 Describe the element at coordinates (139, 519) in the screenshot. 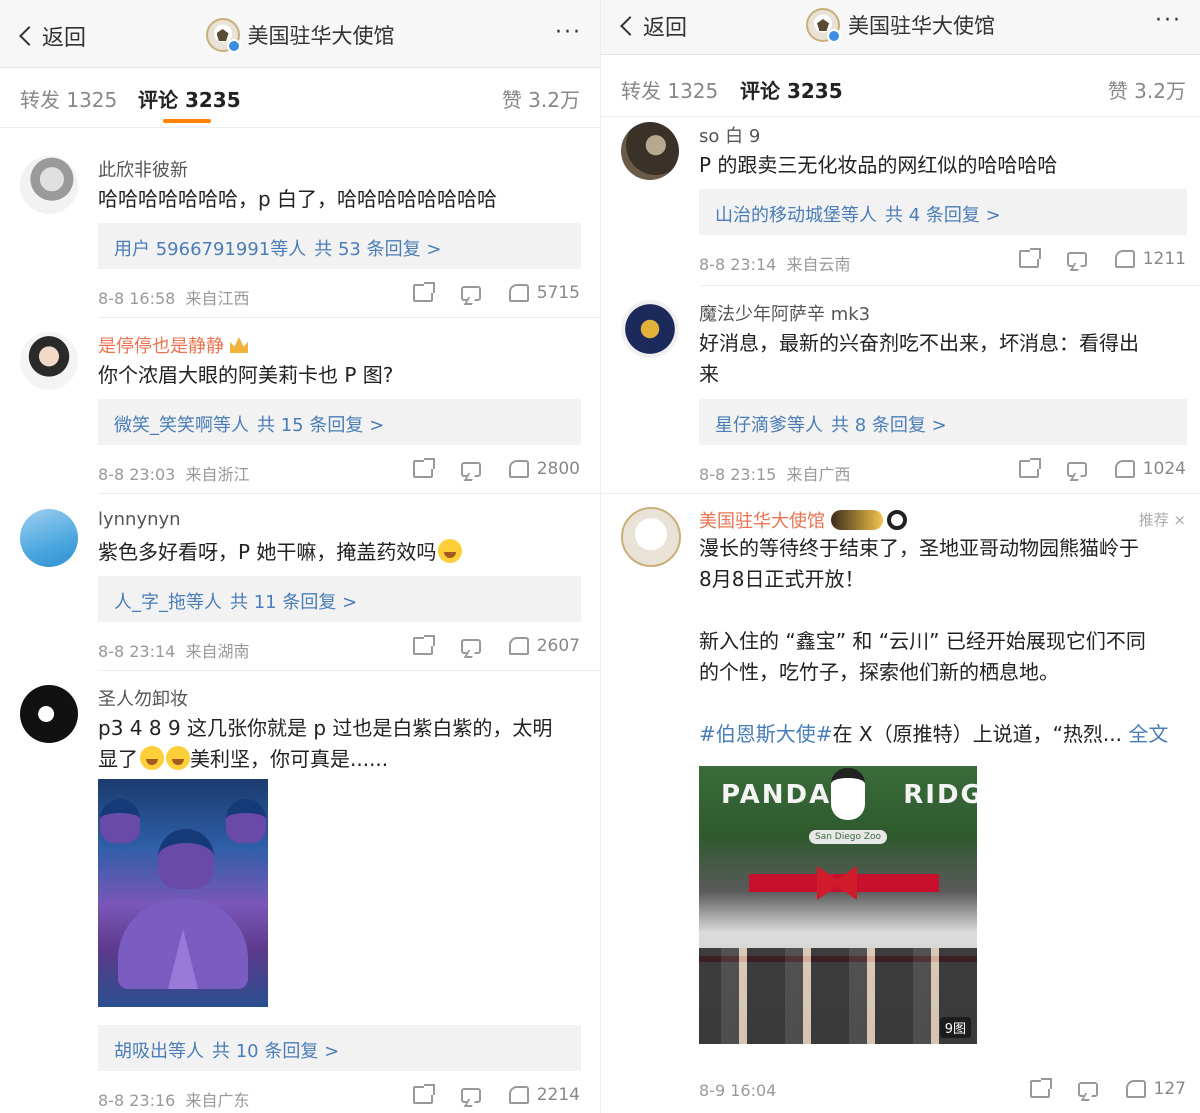

I see `comment-username: lynnynyn` at that location.